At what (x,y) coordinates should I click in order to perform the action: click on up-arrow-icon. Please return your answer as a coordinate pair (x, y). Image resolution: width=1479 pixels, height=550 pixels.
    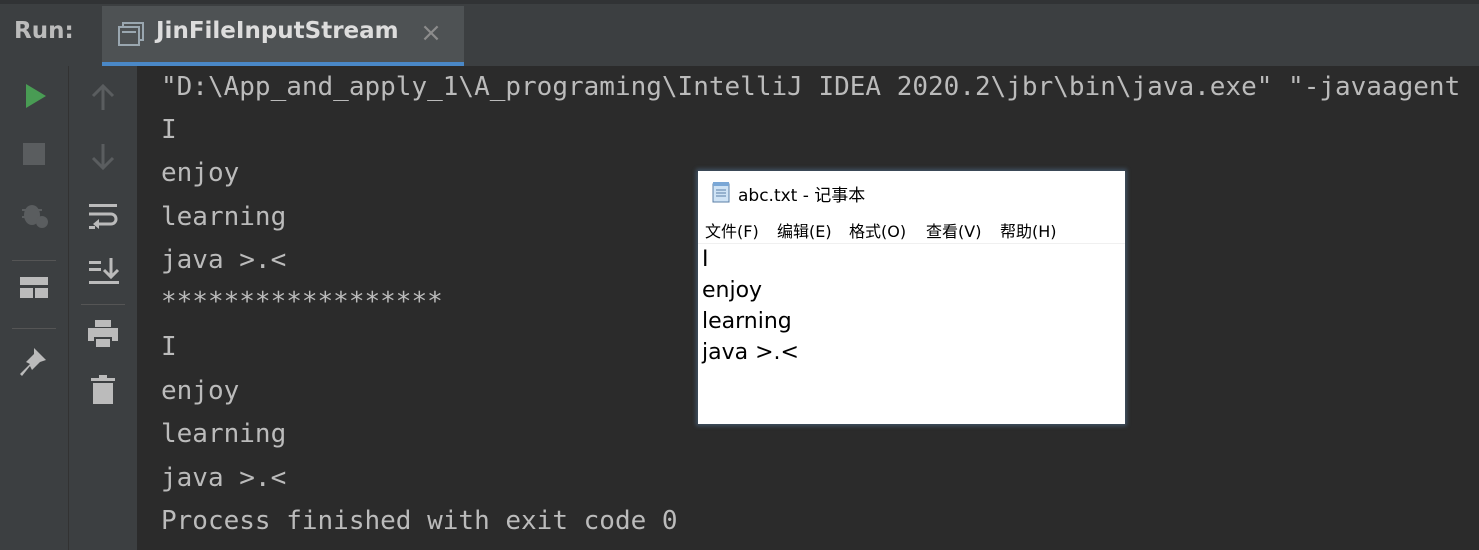
    Looking at the image, I should click on (103, 98).